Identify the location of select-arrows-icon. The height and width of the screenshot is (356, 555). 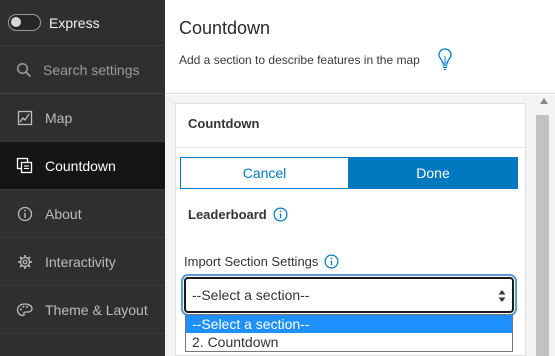
(502, 296).